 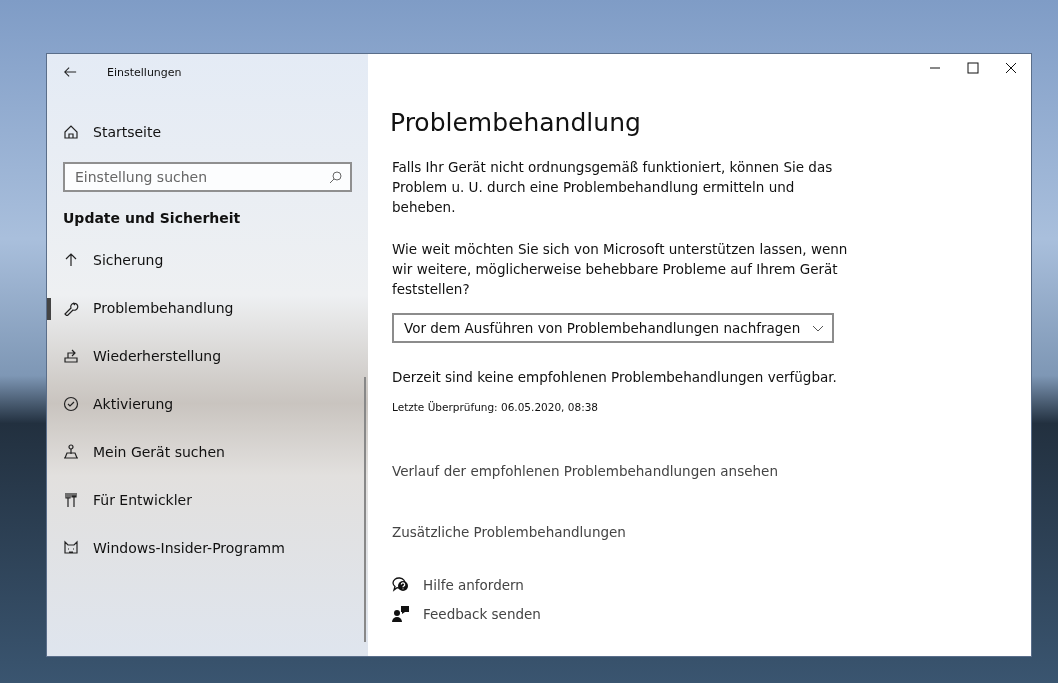 What do you see at coordinates (207, 132) in the screenshot?
I see `home-nav-item: Startseite` at bounding box center [207, 132].